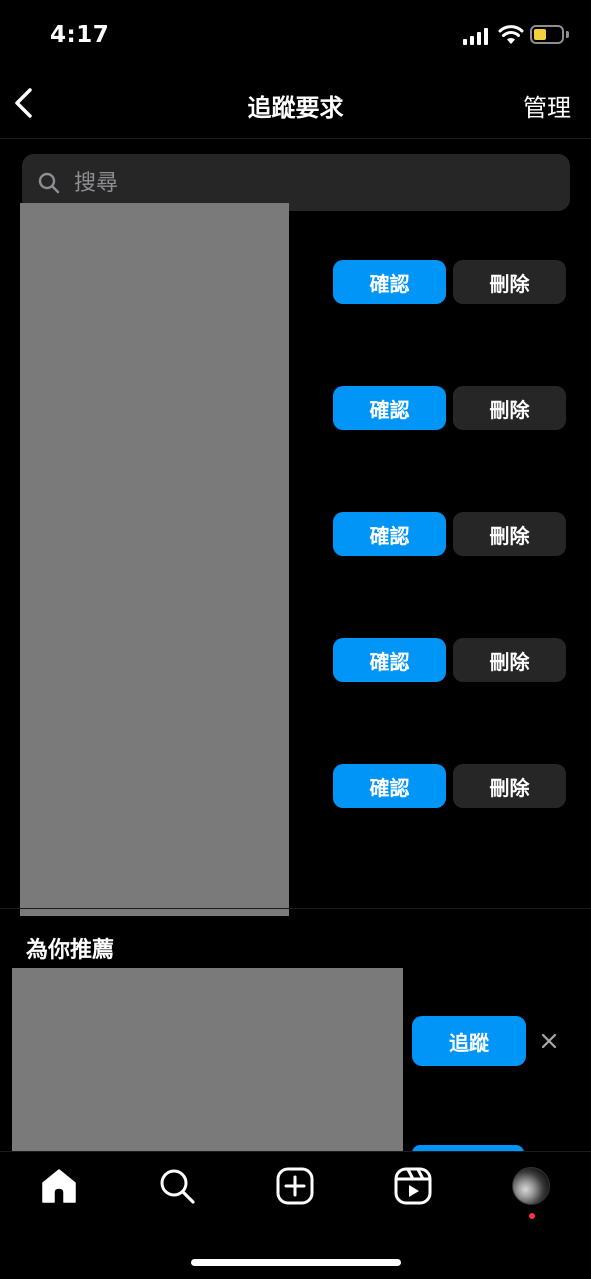 This screenshot has width=591, height=1279. Describe the element at coordinates (295, 108) in the screenshot. I see `page-title: 追蹤要求` at that location.